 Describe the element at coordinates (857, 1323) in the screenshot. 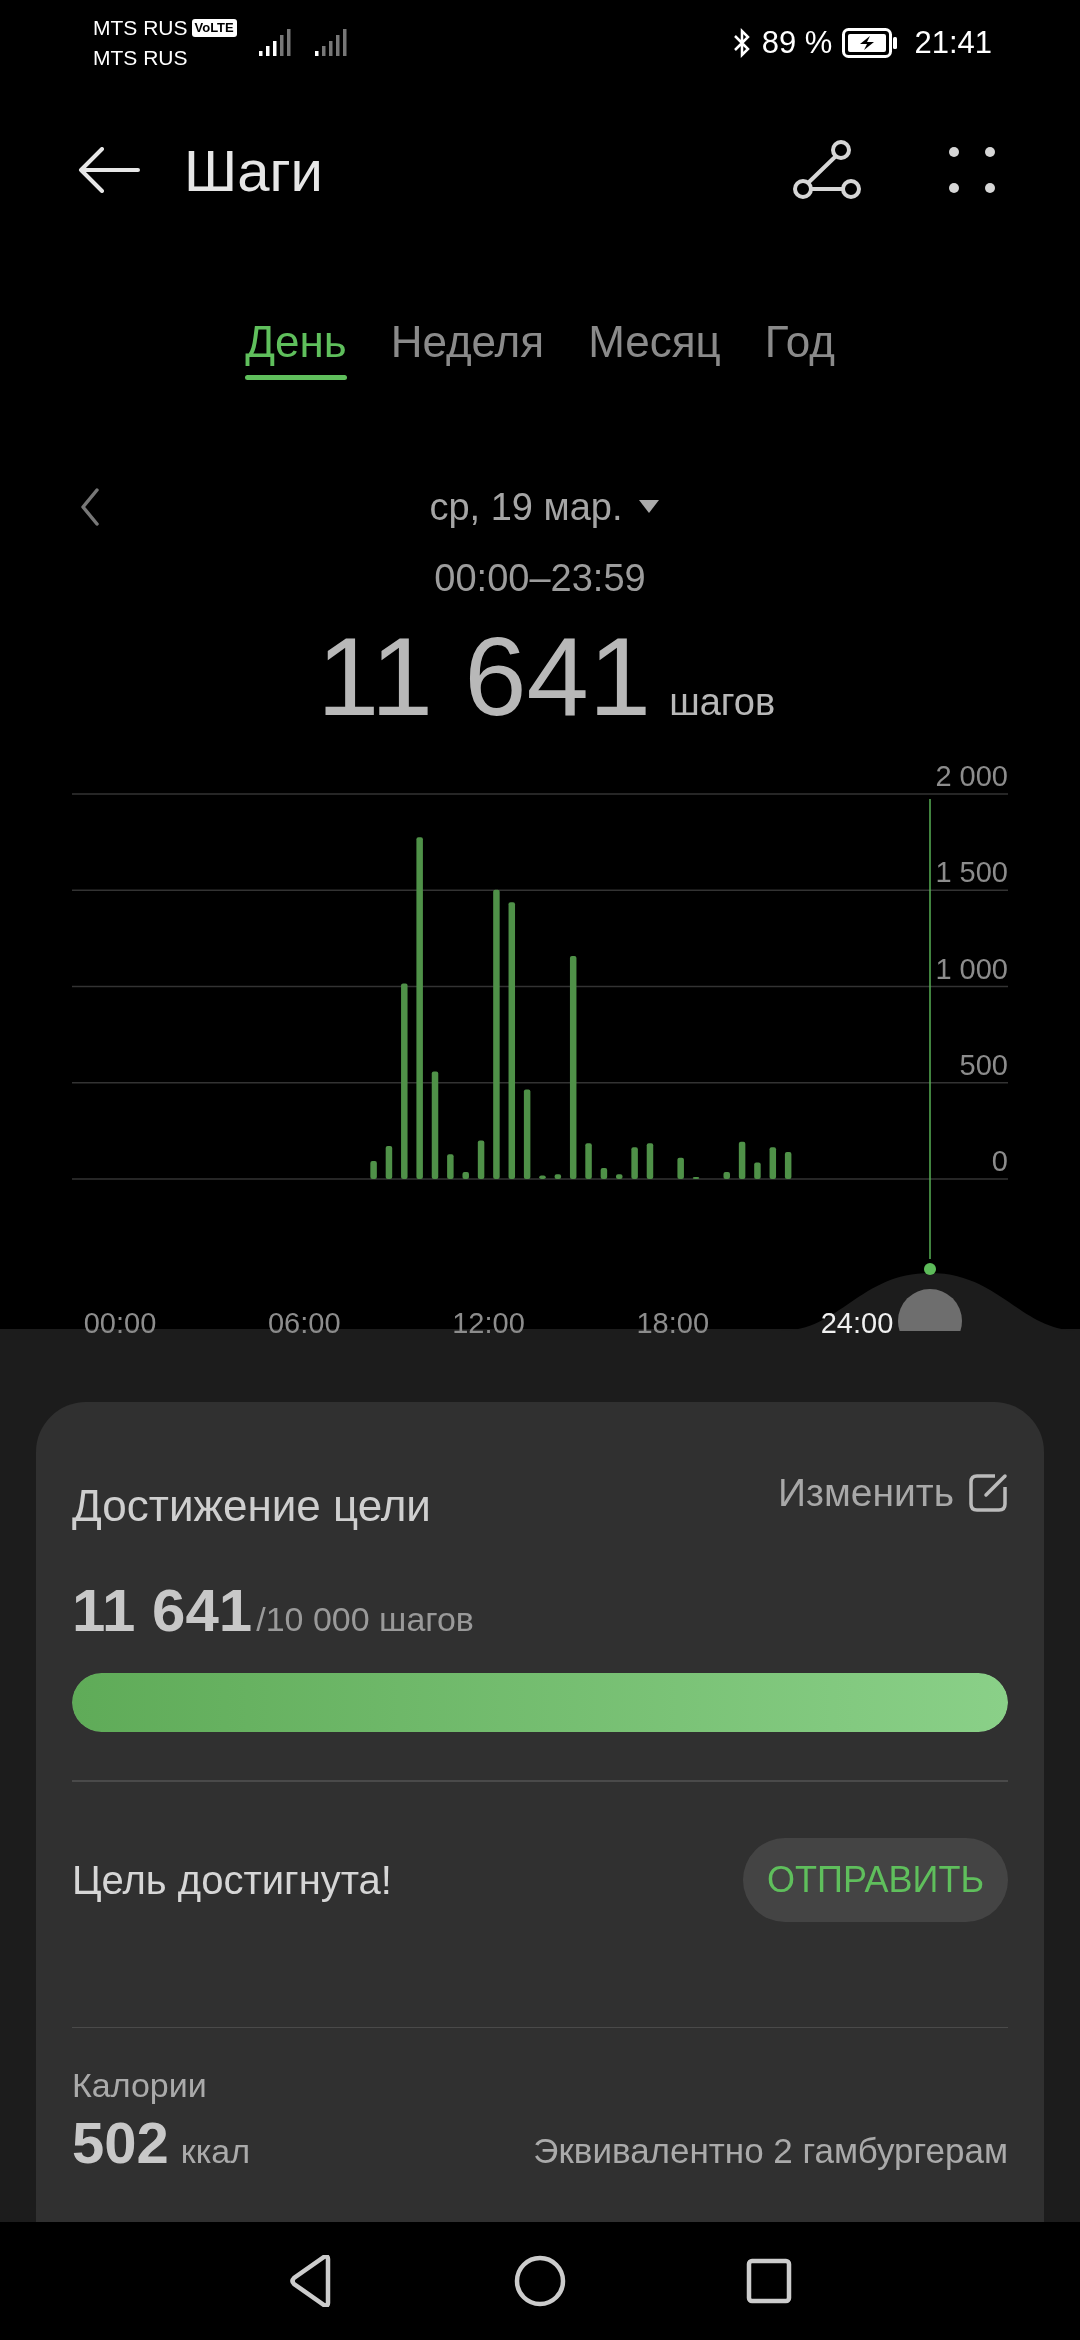

I see `x-axis-label: 24:00` at that location.